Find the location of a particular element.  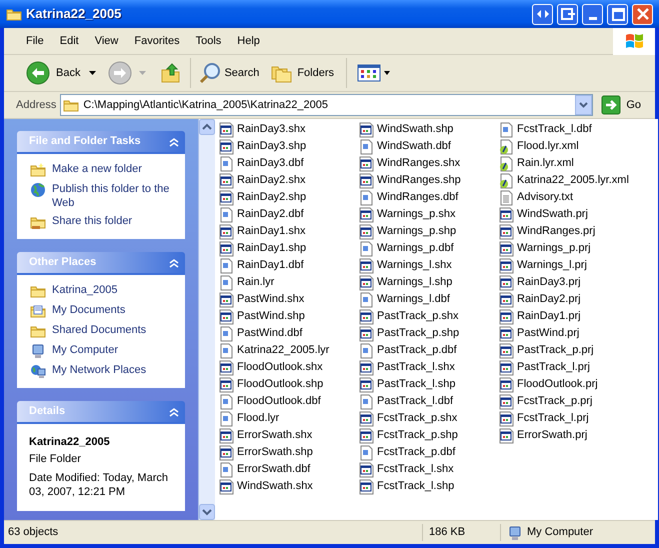

task-link: Shared Documents is located at coordinates (99, 330).